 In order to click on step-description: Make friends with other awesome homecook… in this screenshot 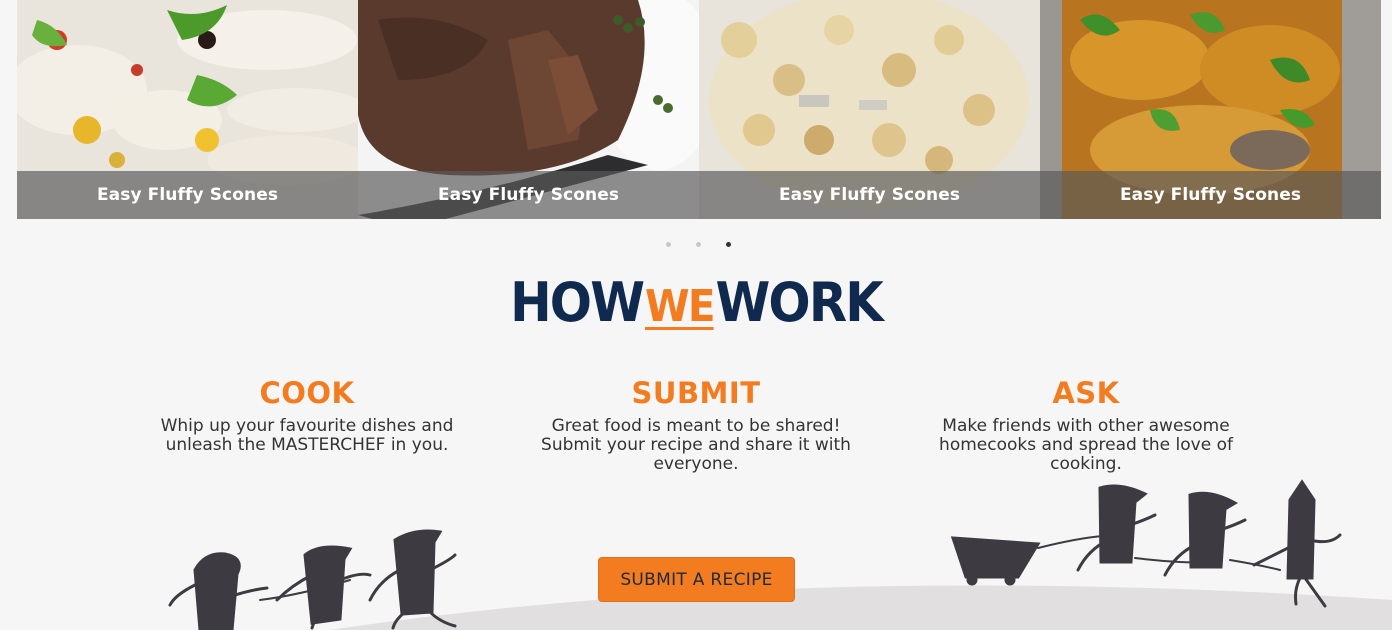, I will do `click(1086, 445)`.